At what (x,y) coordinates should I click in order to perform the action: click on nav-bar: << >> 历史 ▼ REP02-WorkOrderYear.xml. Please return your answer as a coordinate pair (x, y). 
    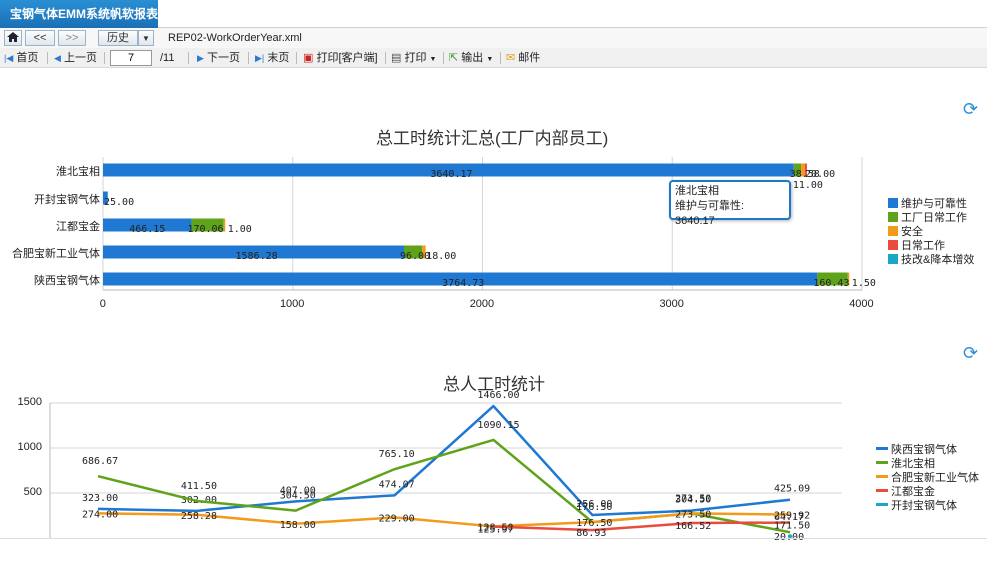
    Looking at the image, I should click on (493, 38).